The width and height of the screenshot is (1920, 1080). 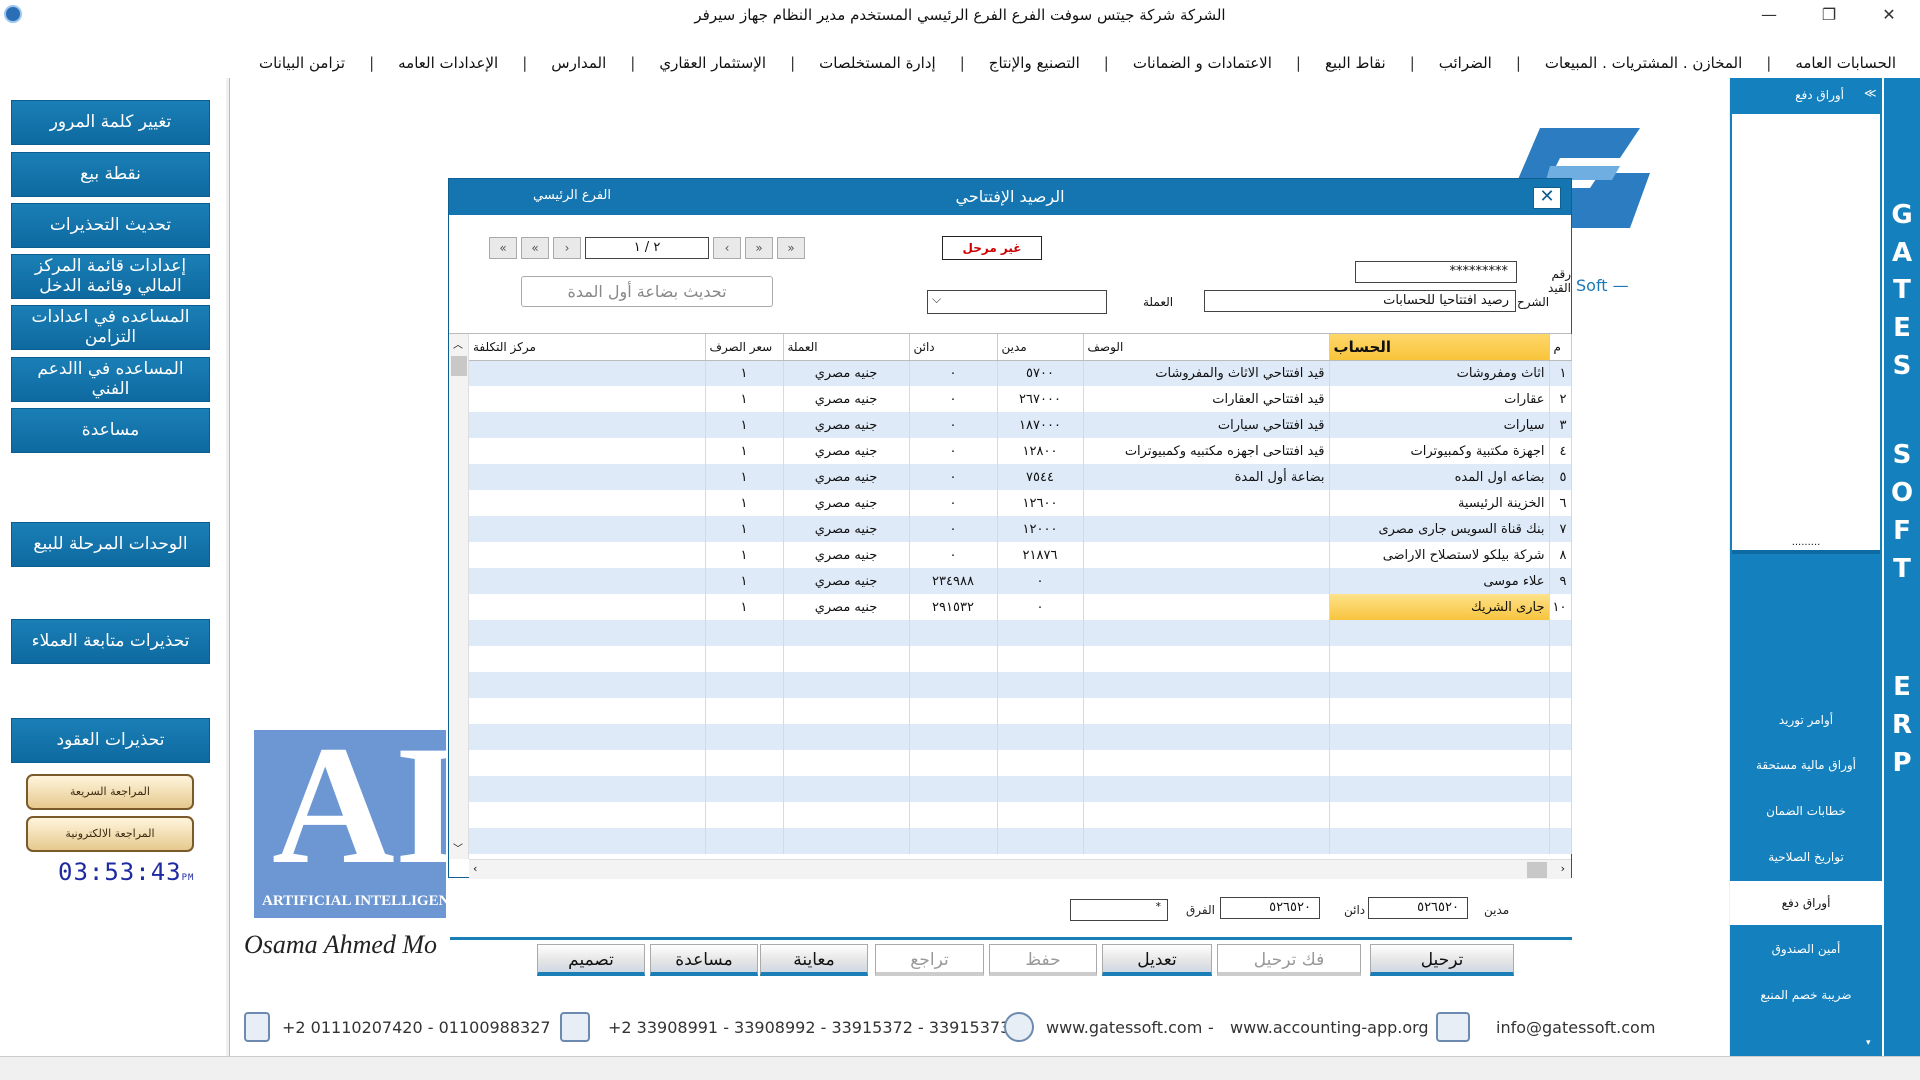 What do you see at coordinates (1806, 949) in the screenshot?
I see `sidebar-item-cashier: أمين الصندوق` at bounding box center [1806, 949].